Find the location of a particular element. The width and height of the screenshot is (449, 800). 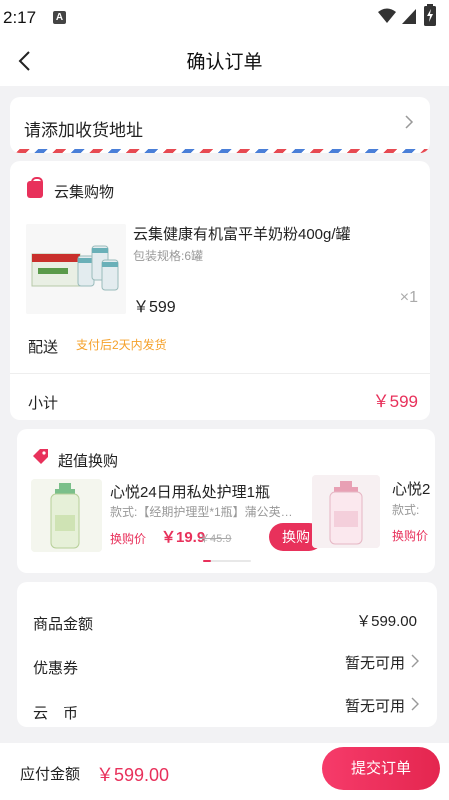

add-address-card: 请添加收货地址 is located at coordinates (220, 125).